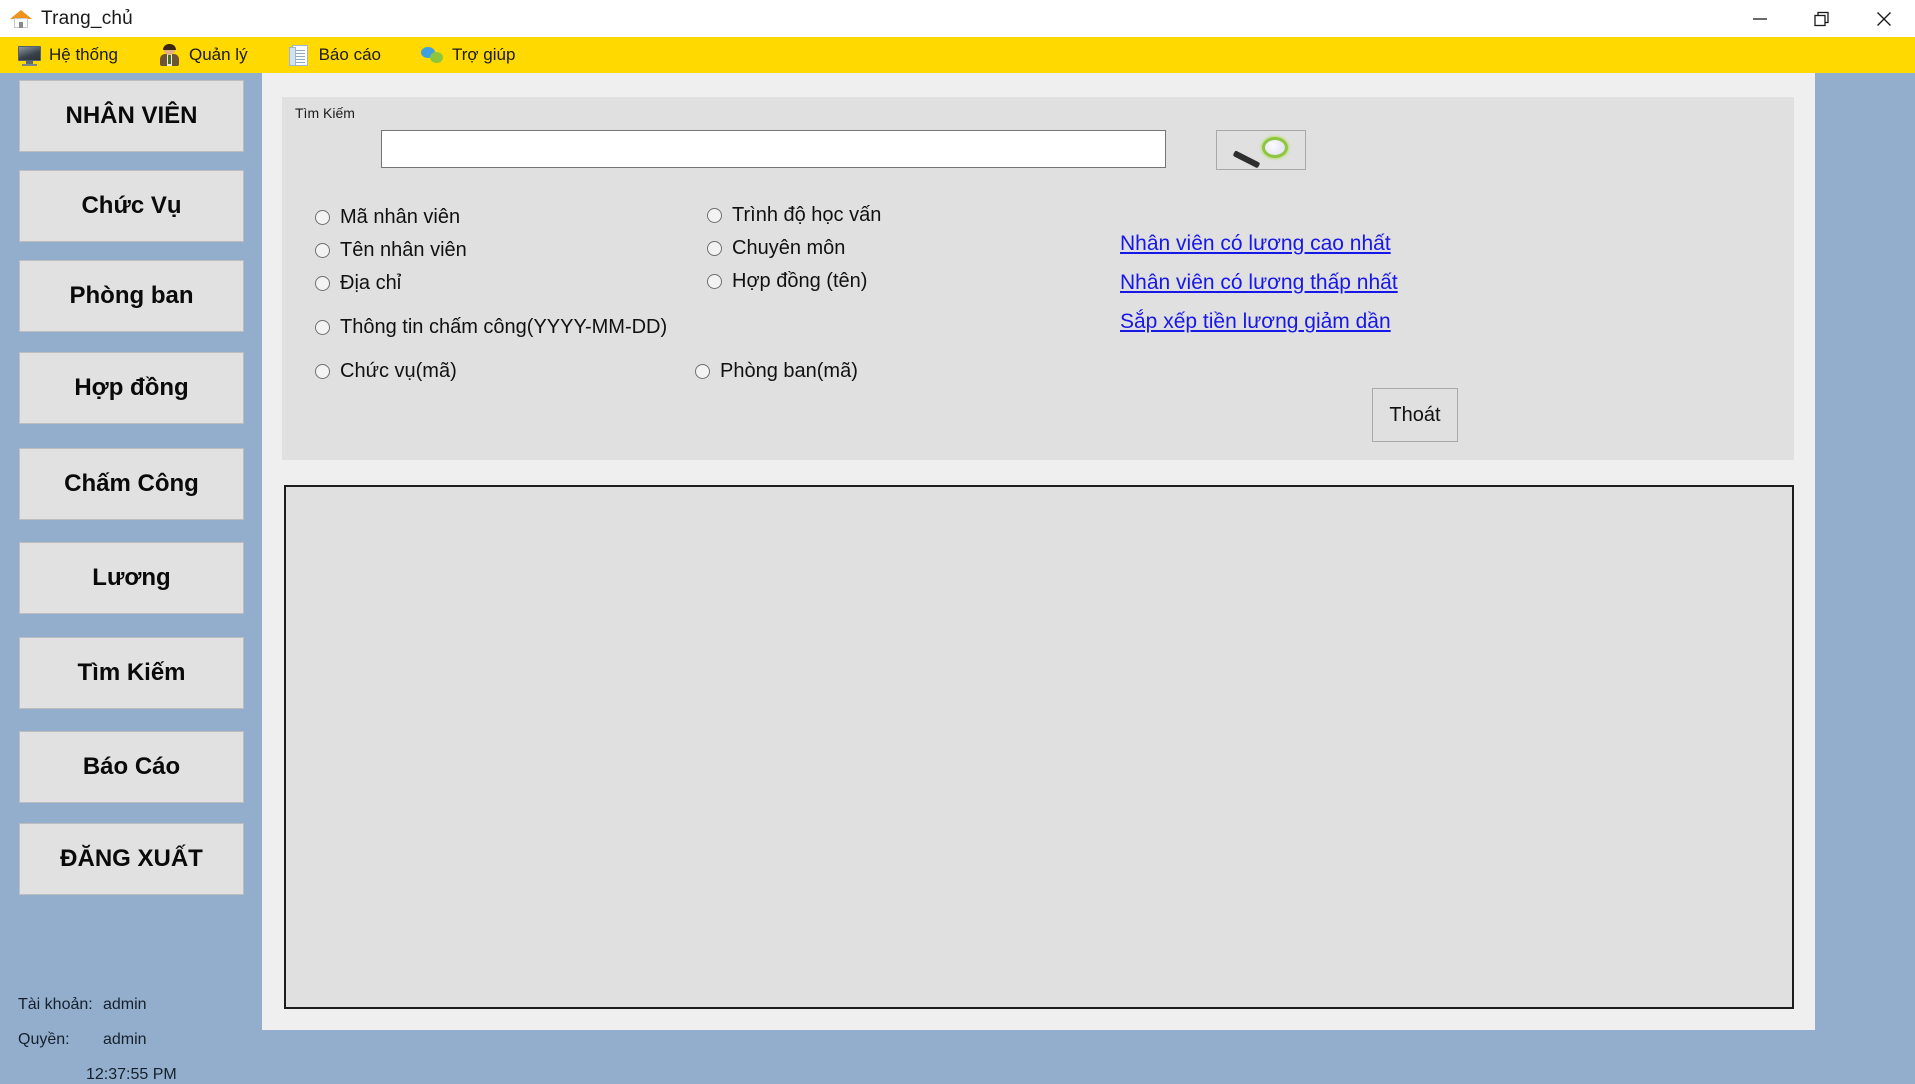 Image resolution: width=1915 pixels, height=1084 pixels. I want to click on sidebar-item-label: Báo Cáo, so click(131, 766).